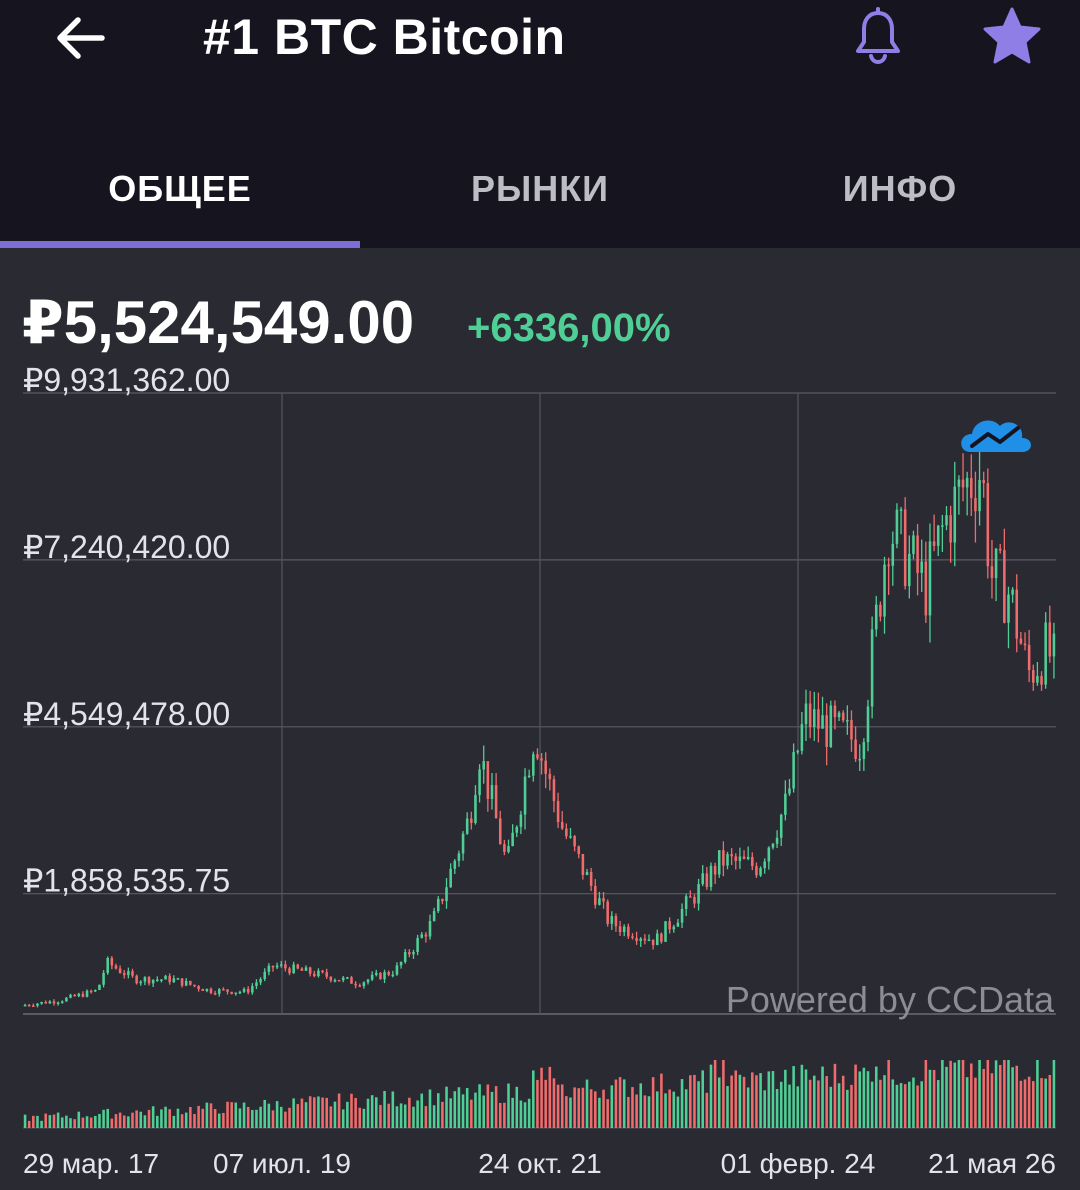 Image resolution: width=1080 pixels, height=1190 pixels. I want to click on favorite-button, so click(1012, 36).